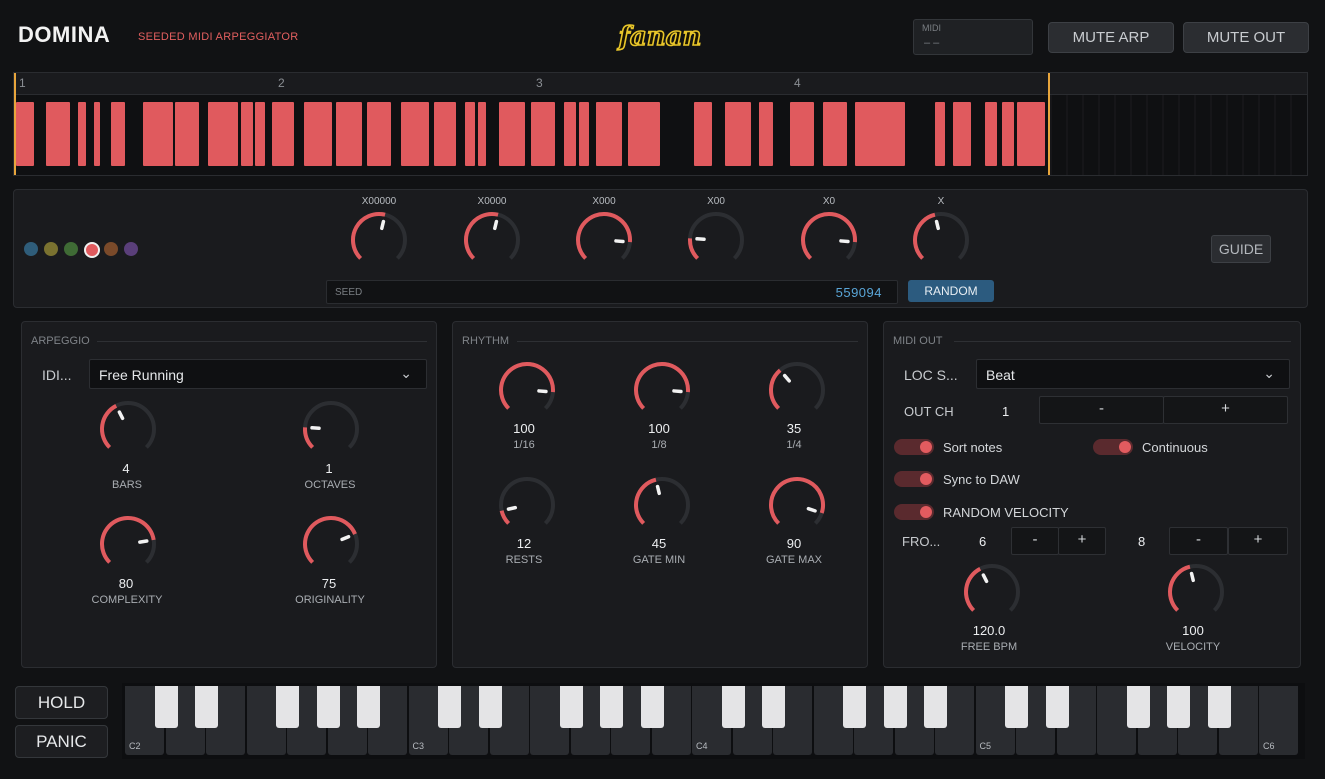 This screenshot has height=779, width=1325. I want to click on eighth-knob, so click(662, 392).